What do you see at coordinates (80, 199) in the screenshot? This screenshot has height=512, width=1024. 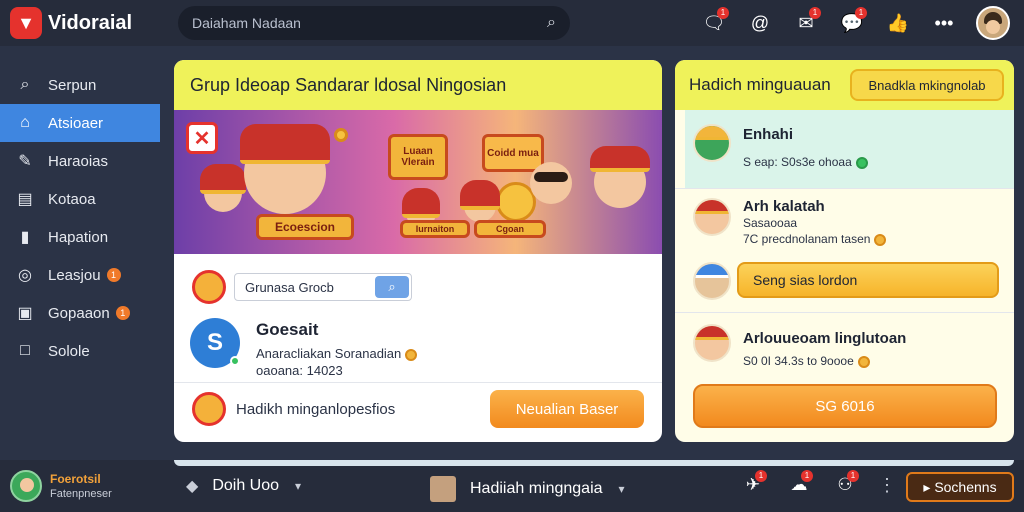 I see `sidebar-item-book: ▤ Kotaoa` at bounding box center [80, 199].